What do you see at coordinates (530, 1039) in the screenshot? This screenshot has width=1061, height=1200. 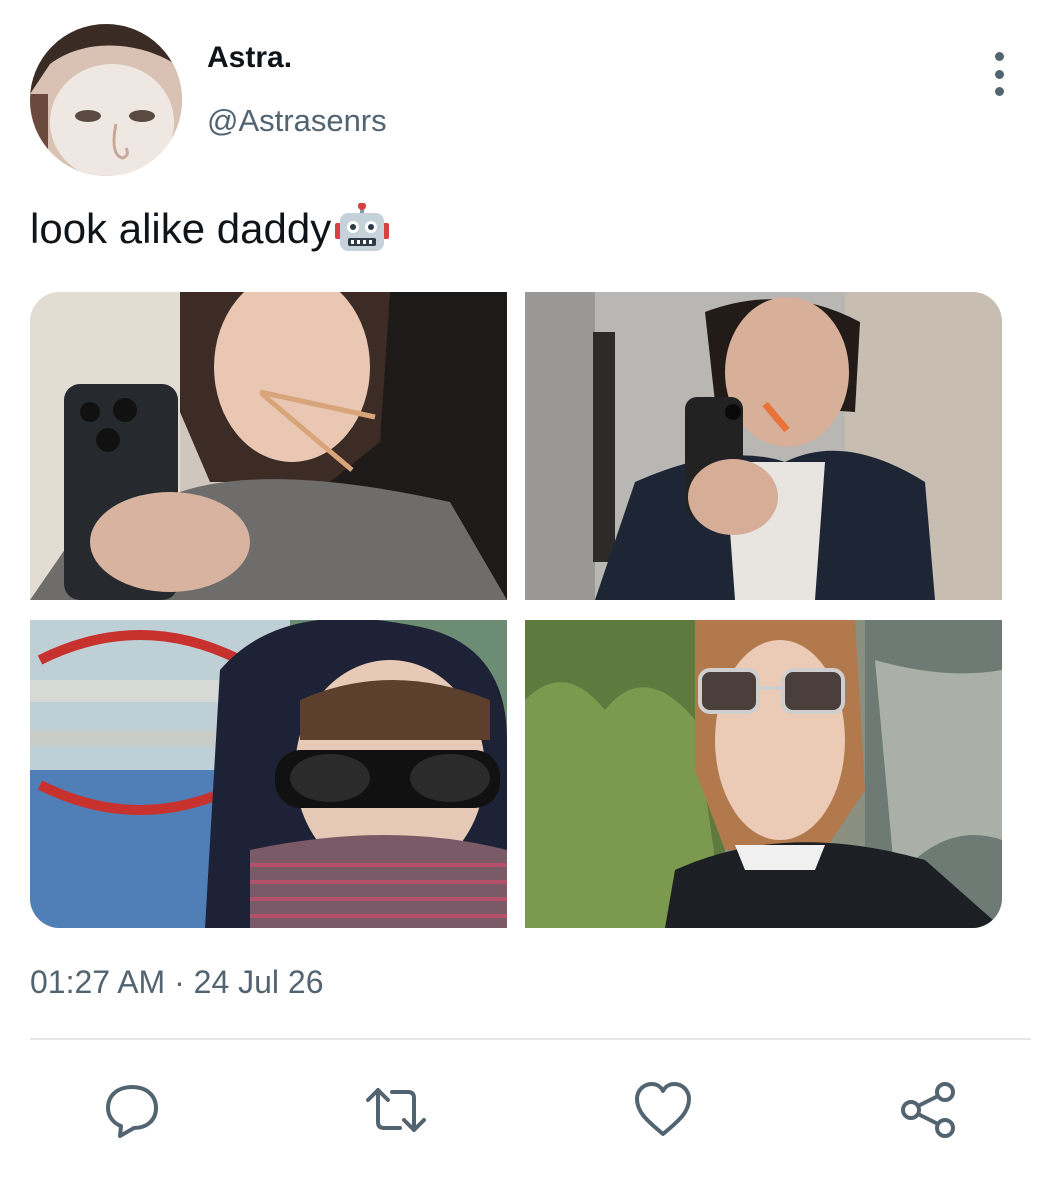 I see `action-divider` at bounding box center [530, 1039].